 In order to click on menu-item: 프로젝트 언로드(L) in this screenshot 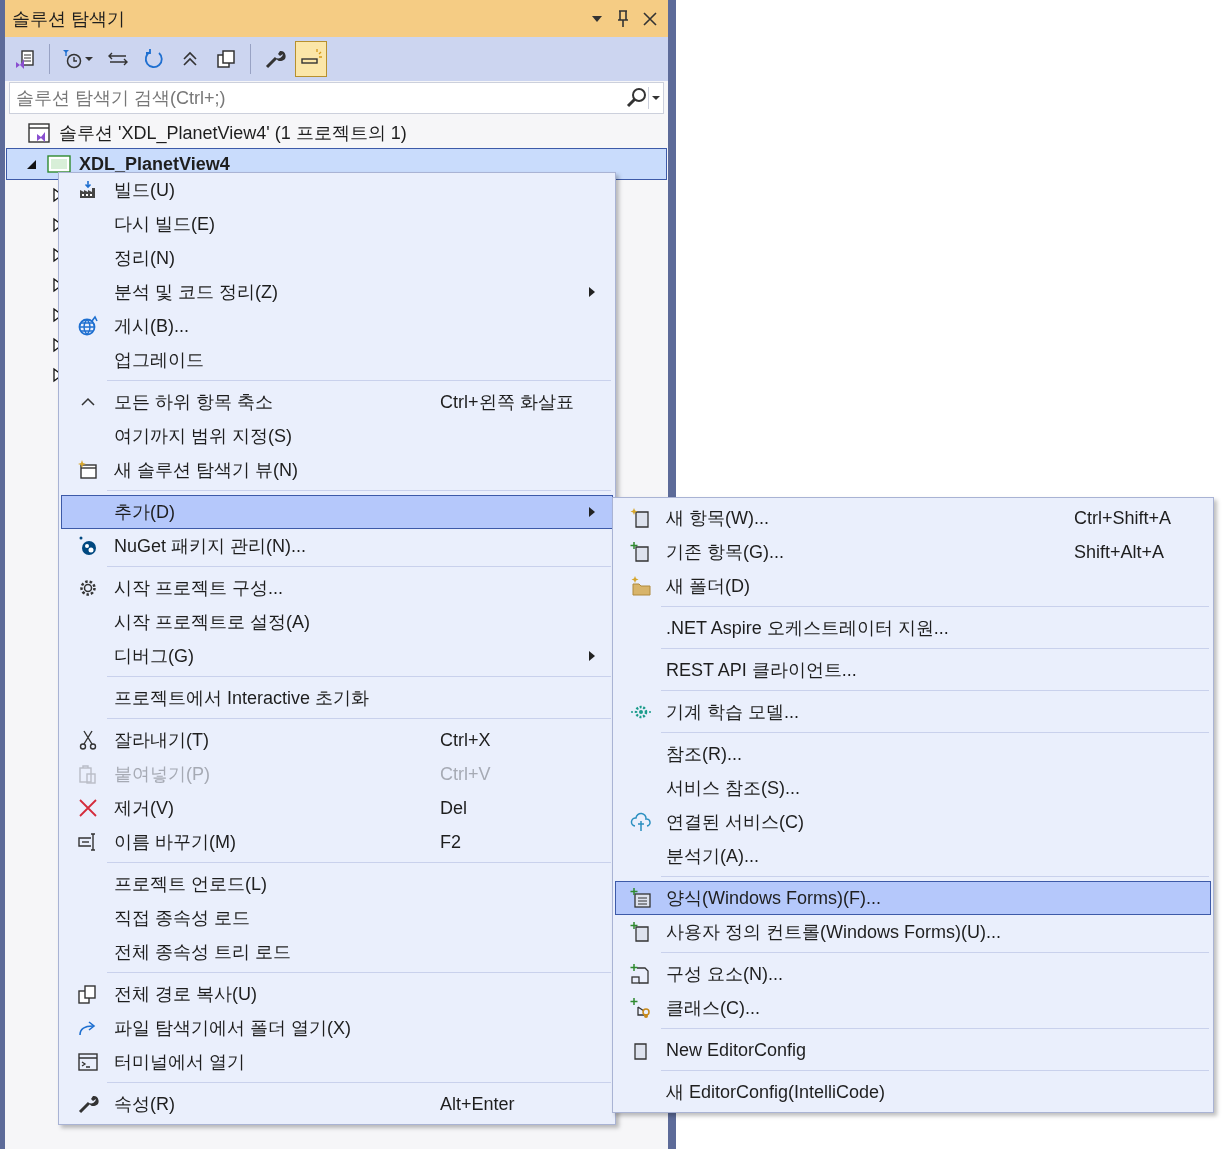, I will do `click(337, 884)`.